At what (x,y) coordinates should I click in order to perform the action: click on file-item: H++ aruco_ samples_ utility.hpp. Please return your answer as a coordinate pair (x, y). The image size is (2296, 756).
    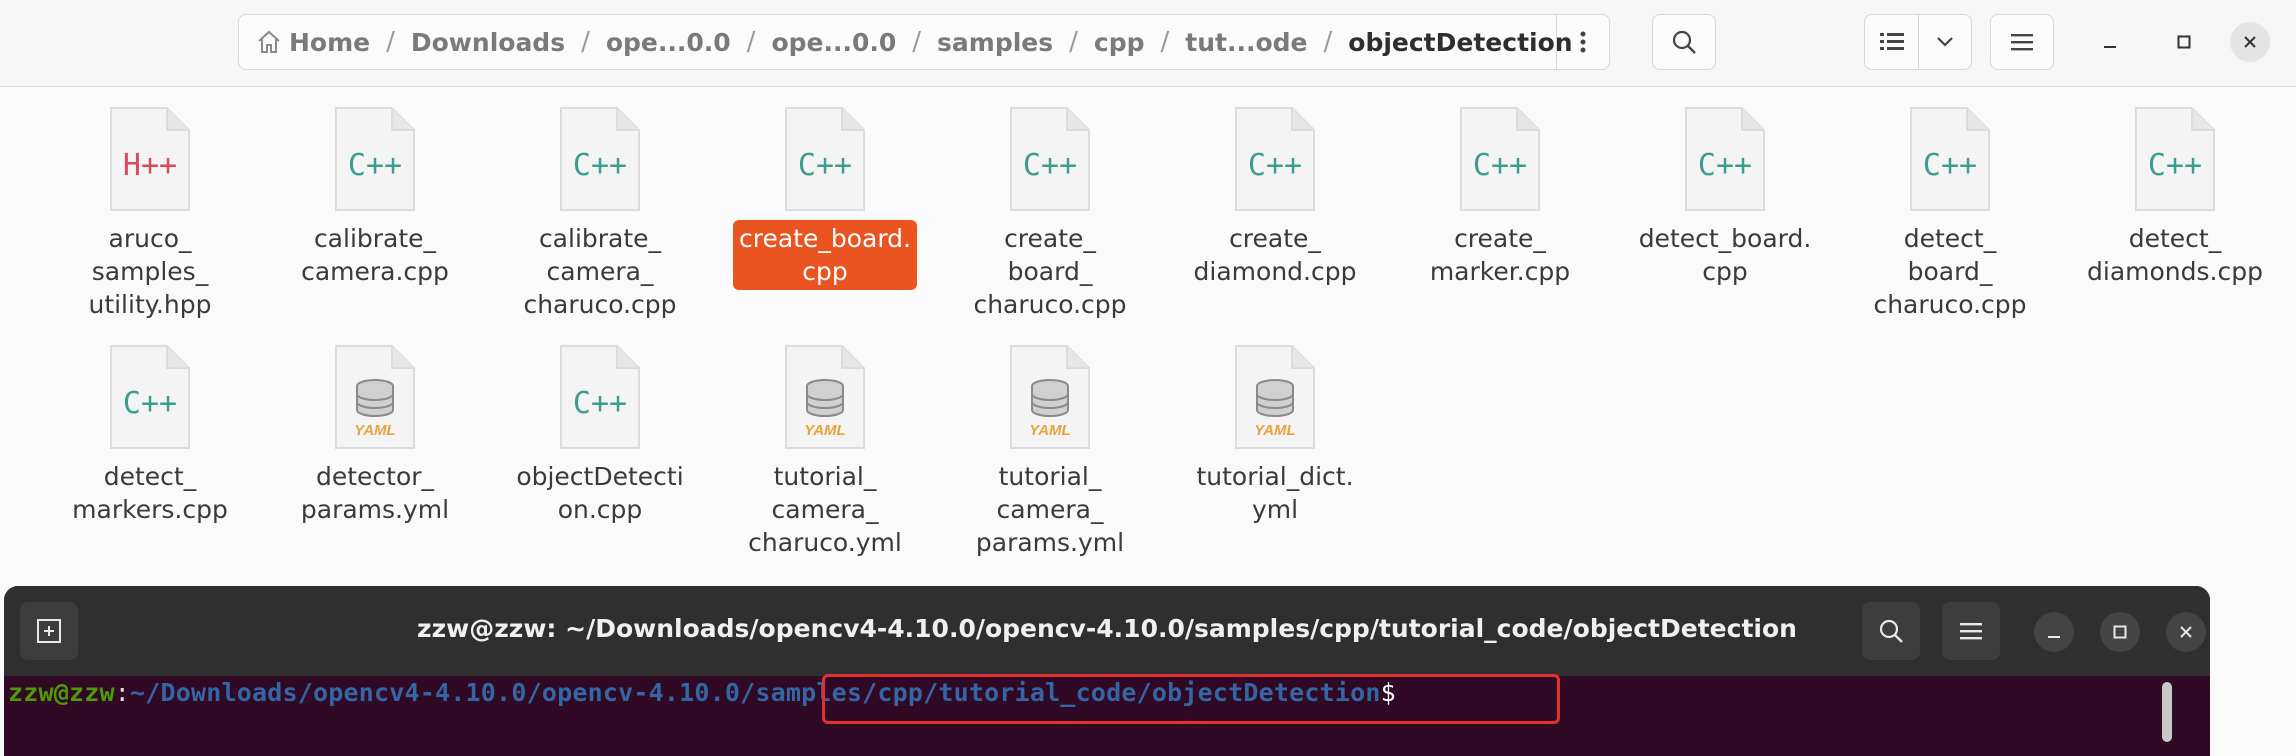
    Looking at the image, I should click on (150, 213).